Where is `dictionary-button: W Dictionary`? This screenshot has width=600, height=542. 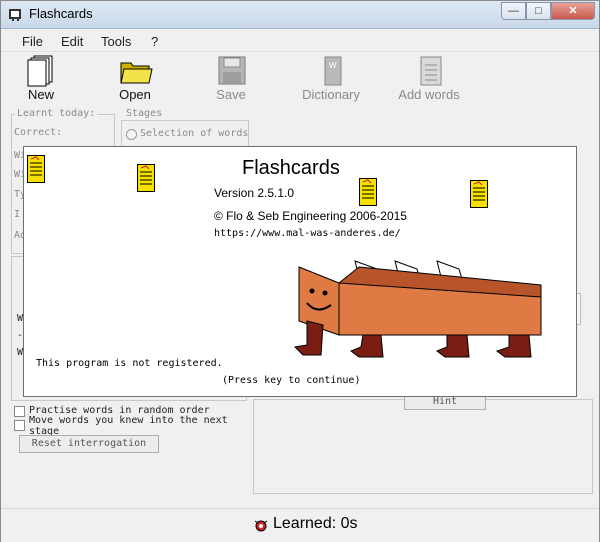 dictionary-button: W Dictionary is located at coordinates (331, 79).